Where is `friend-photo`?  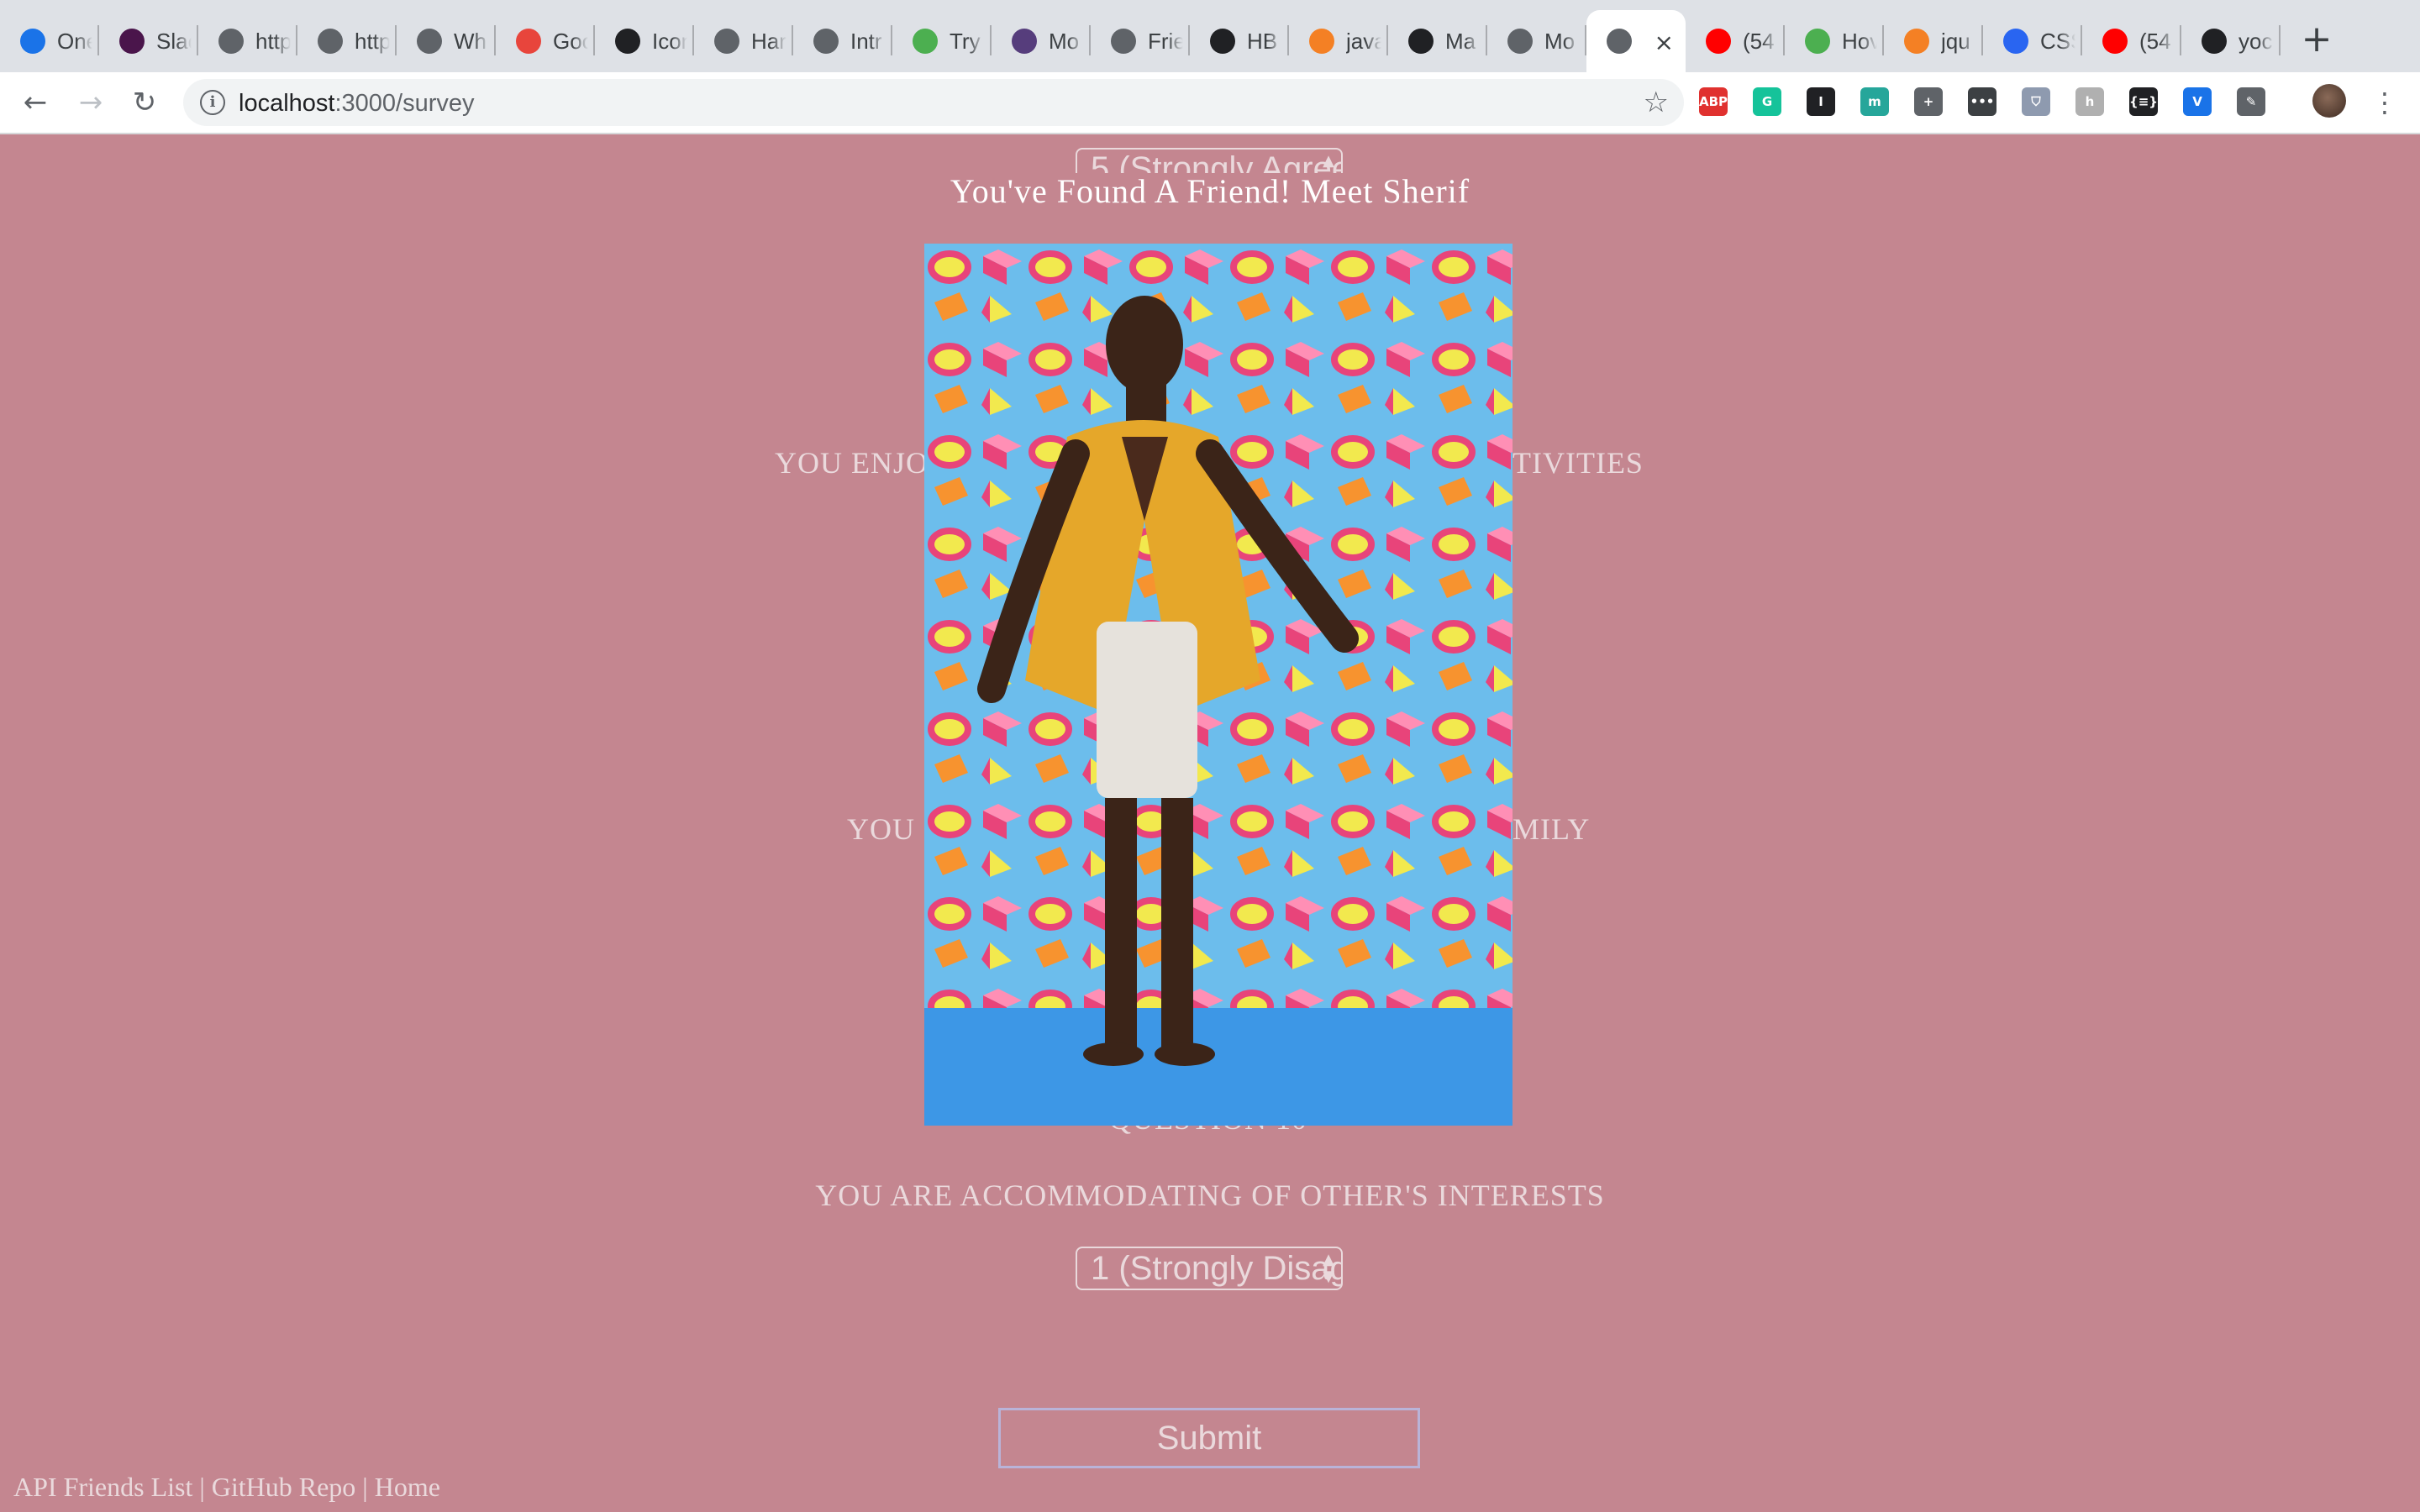
friend-photo is located at coordinates (1218, 685).